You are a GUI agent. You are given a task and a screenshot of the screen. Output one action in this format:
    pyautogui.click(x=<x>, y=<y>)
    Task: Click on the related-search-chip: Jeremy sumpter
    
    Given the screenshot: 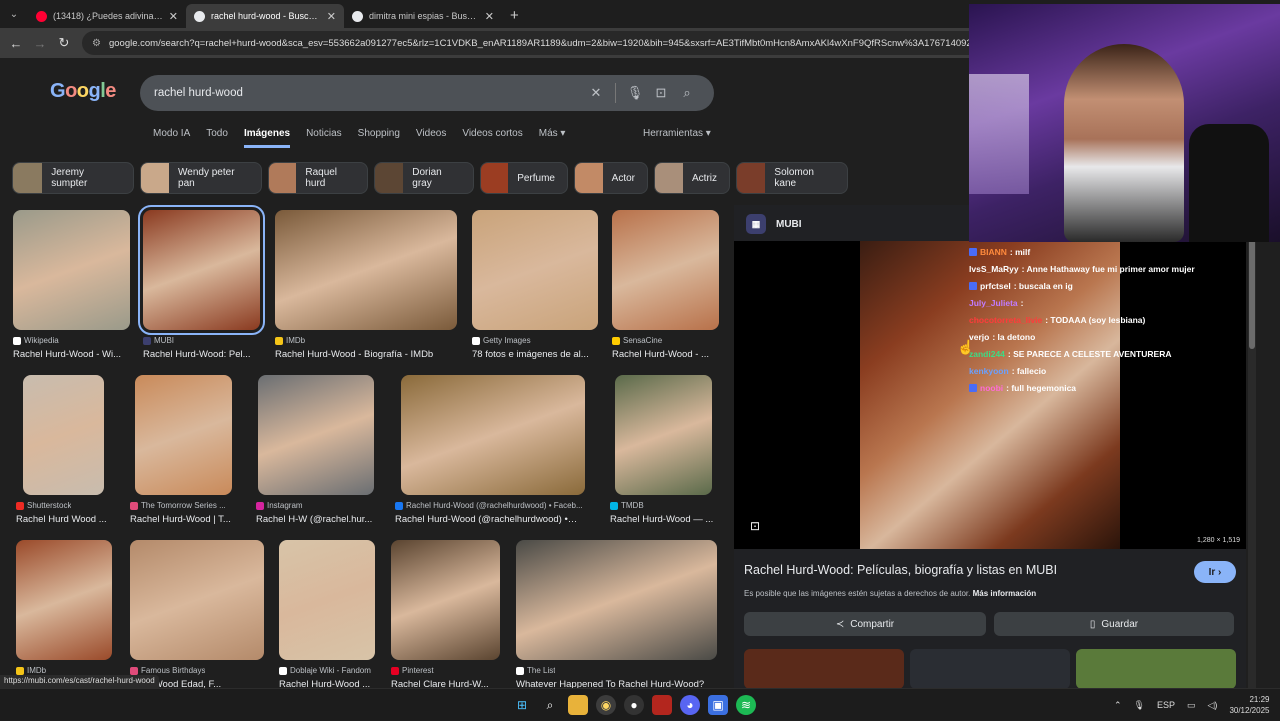 What is the action you would take?
    pyautogui.click(x=73, y=178)
    